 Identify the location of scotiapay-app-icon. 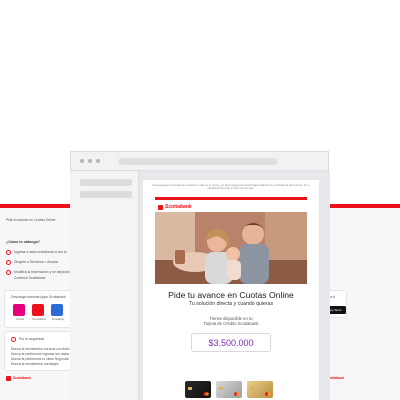
(57, 310).